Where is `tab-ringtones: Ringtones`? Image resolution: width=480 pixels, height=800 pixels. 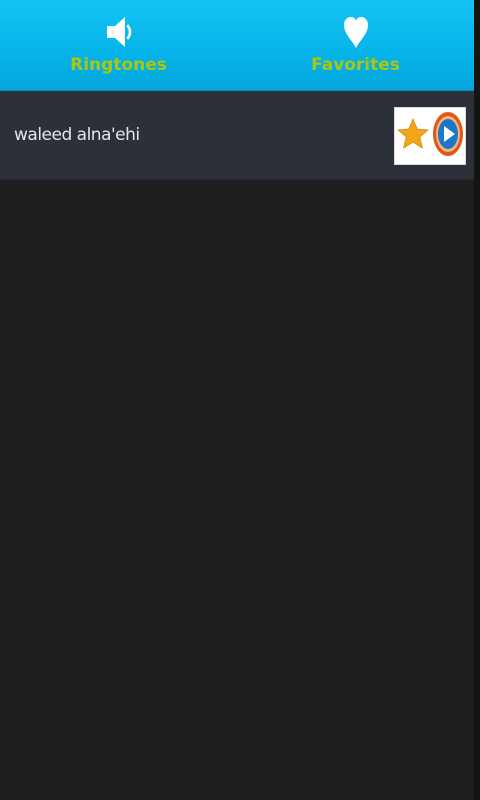
tab-ringtones: Ringtones is located at coordinates (118, 45).